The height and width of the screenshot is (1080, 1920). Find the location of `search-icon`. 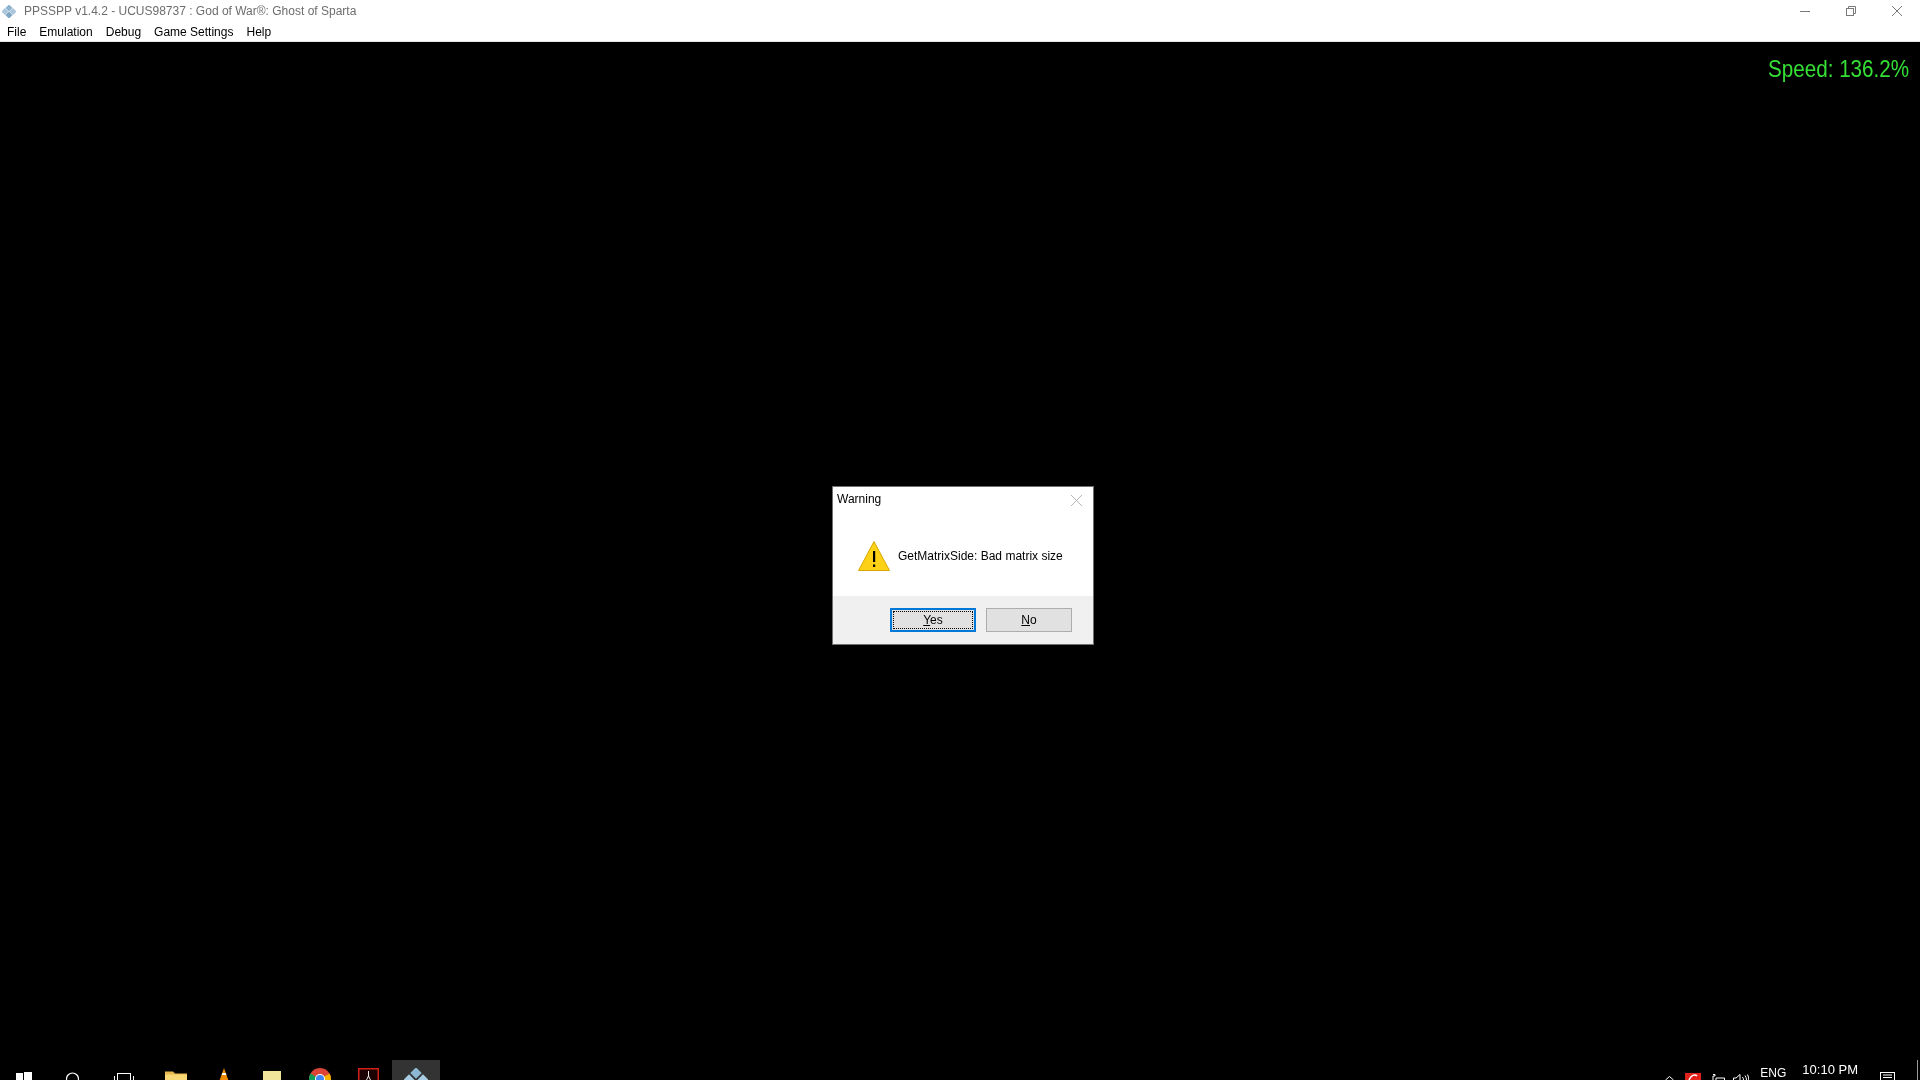

search-icon is located at coordinates (72, 1076).